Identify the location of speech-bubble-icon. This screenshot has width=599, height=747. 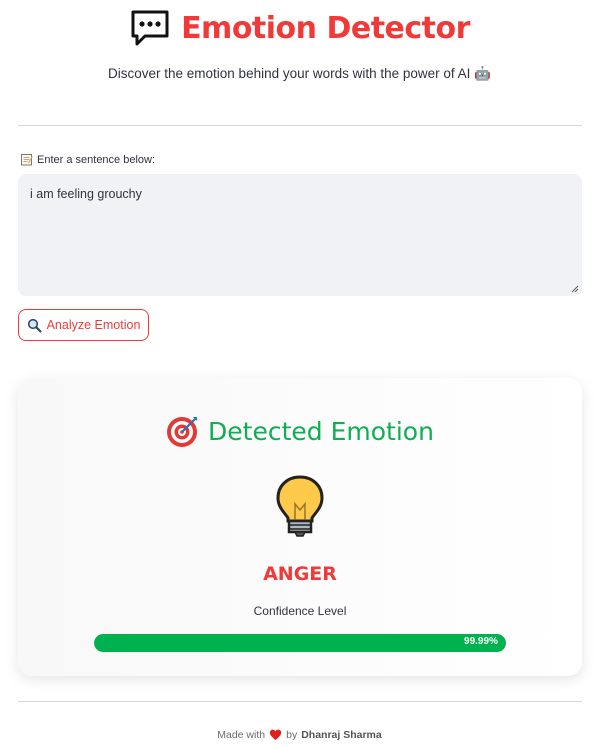
(150, 28).